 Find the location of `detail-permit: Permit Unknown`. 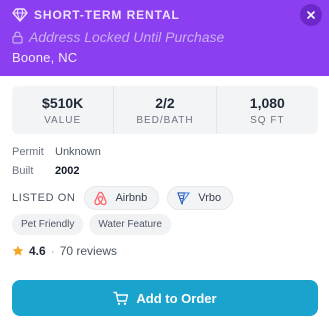

detail-permit: Permit Unknown is located at coordinates (56, 152).